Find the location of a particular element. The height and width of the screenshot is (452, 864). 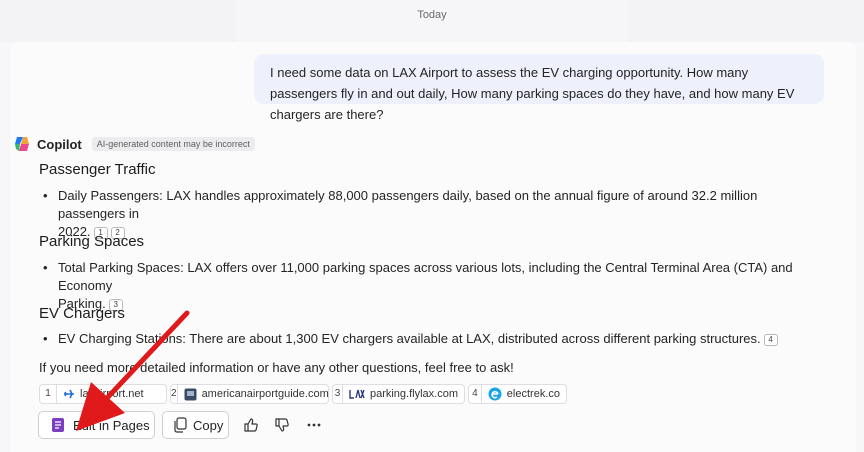

more-options-icon is located at coordinates (314, 425).